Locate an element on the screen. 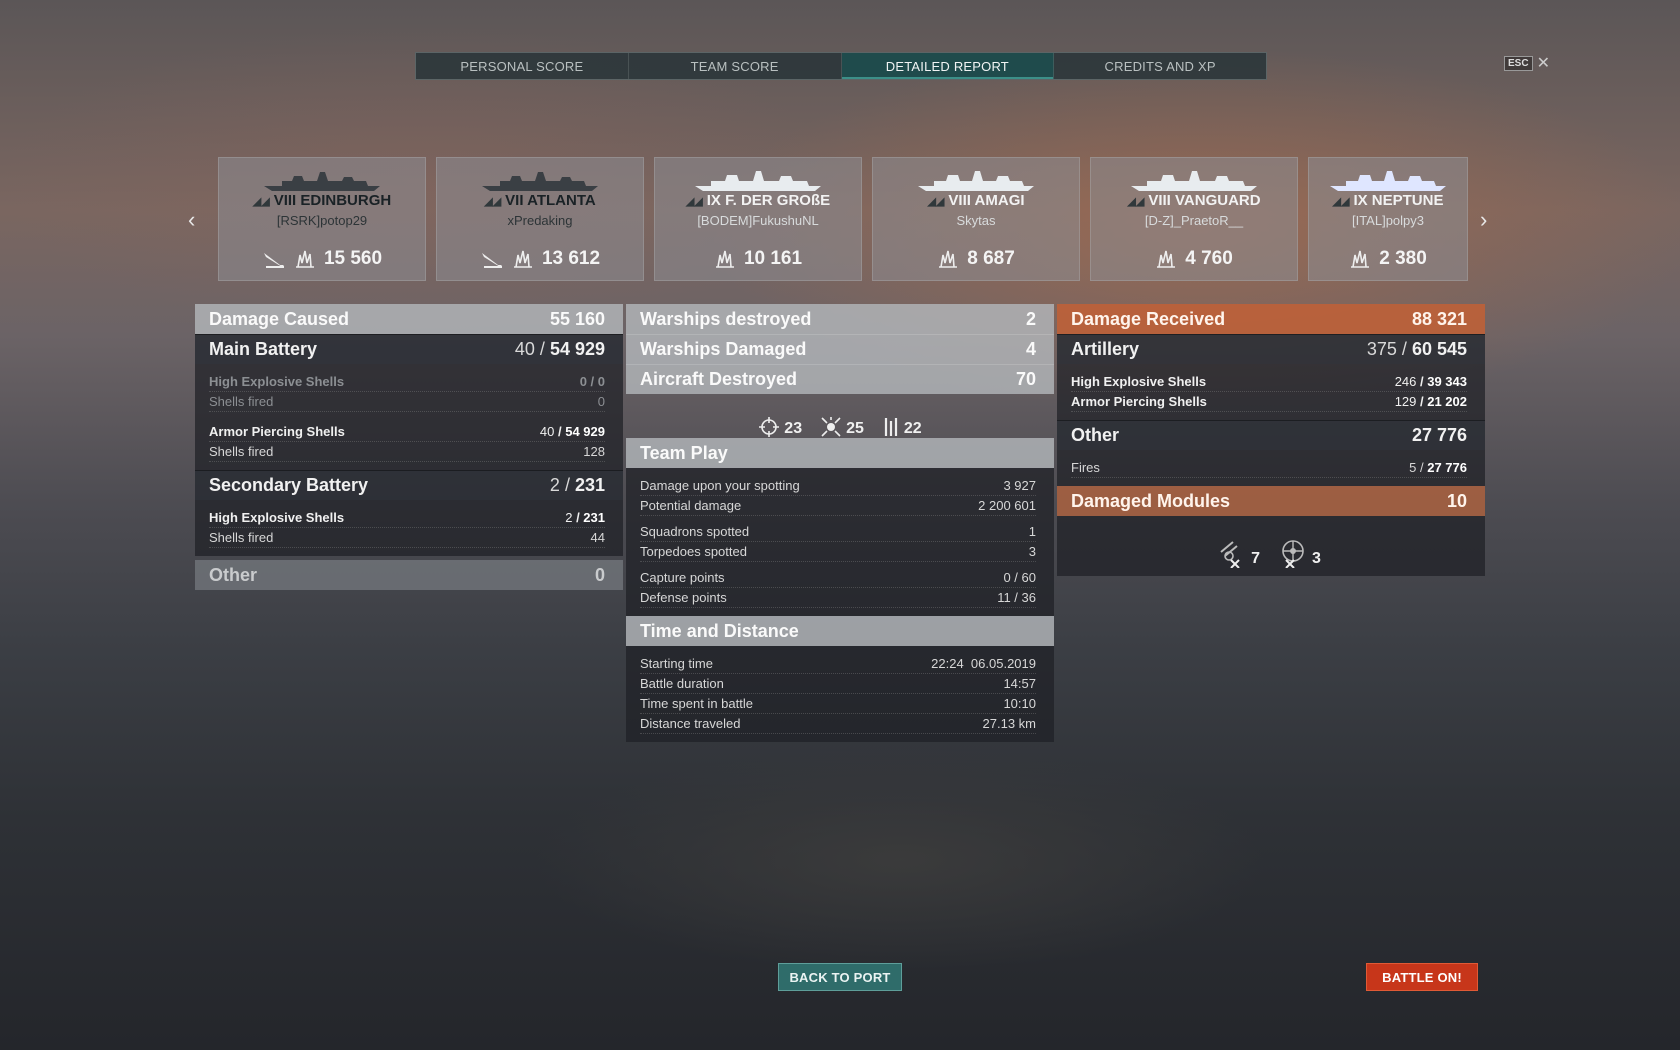 The height and width of the screenshot is (1050, 1680). ship-damage-value: 10 161 is located at coordinates (773, 258).